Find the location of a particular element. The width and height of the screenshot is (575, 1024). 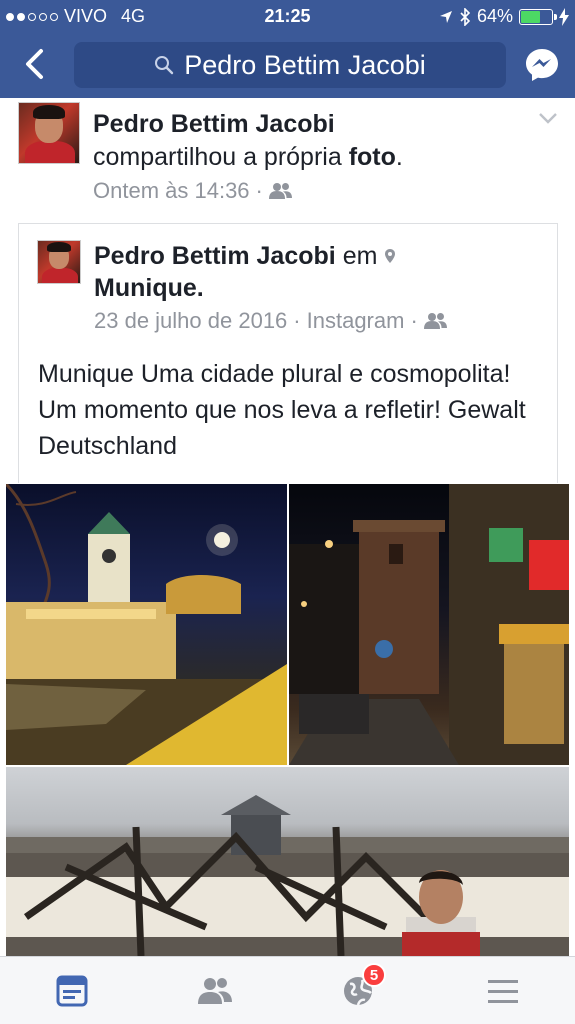

tab-menu is located at coordinates (503, 991).